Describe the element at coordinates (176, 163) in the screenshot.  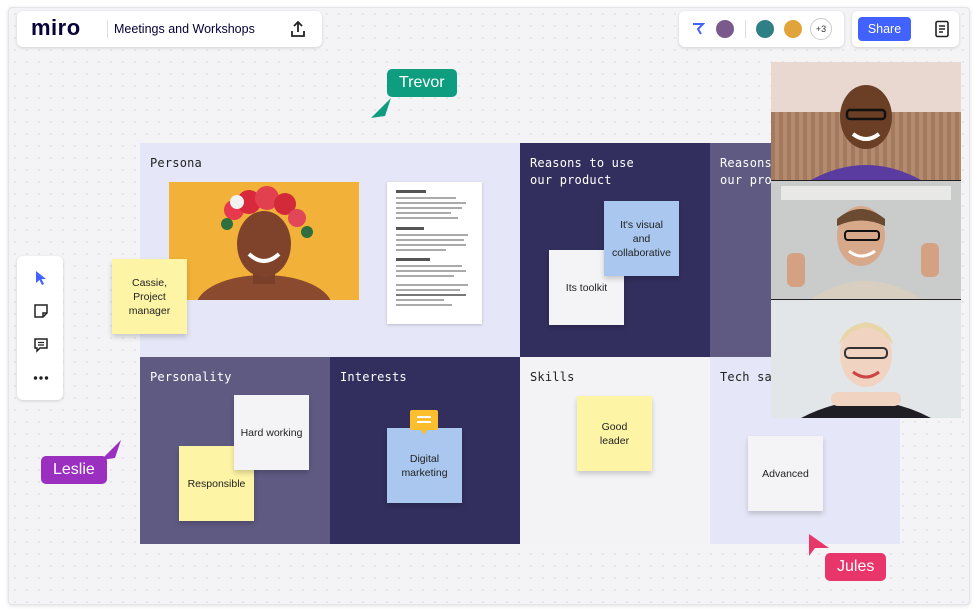
I see `cell-title: Persona` at that location.